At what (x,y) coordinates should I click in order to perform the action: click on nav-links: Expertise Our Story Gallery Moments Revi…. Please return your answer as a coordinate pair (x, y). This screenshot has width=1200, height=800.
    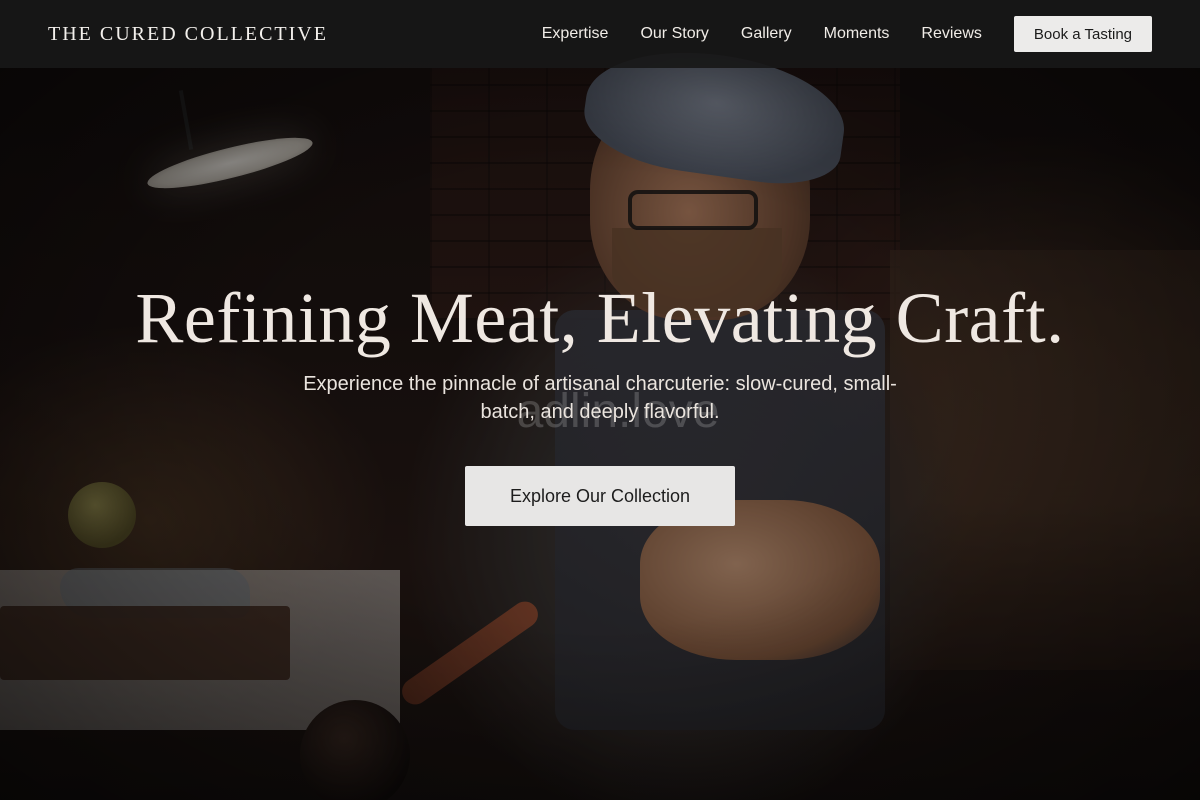
    Looking at the image, I should click on (762, 34).